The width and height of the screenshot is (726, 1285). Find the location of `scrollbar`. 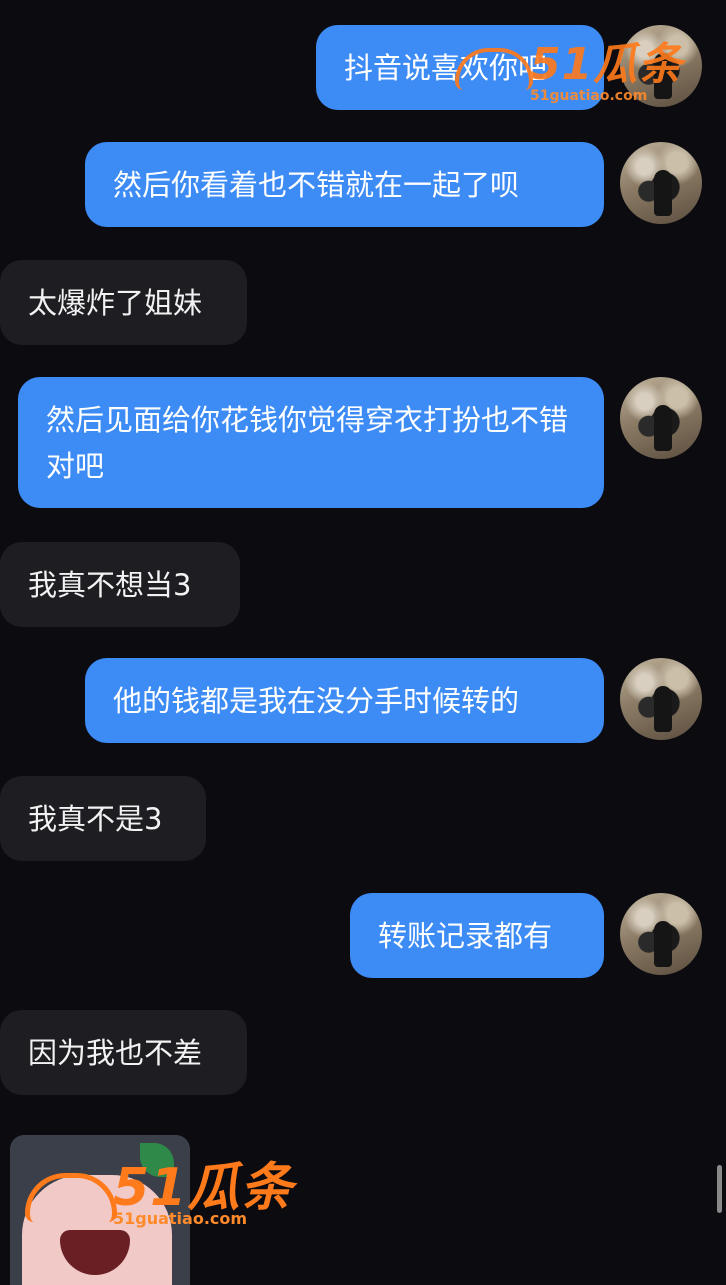

scrollbar is located at coordinates (719, 1189).